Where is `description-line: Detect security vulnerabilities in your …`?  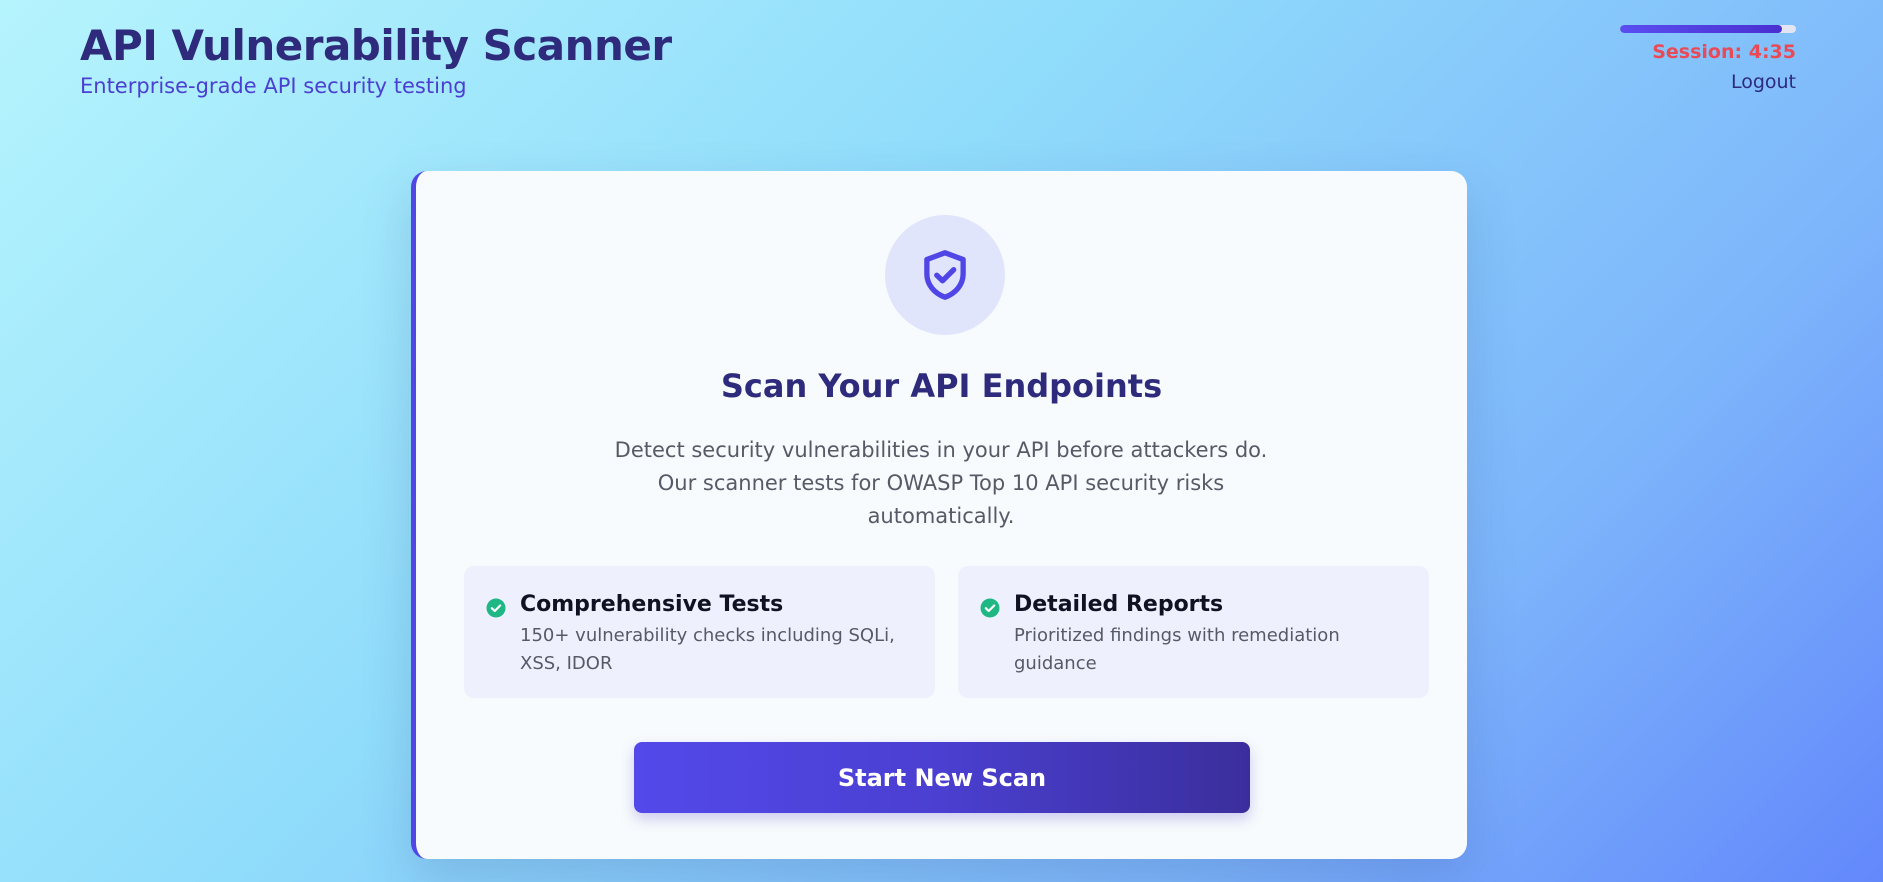
description-line: Detect security vulnerabilities in your … is located at coordinates (941, 450).